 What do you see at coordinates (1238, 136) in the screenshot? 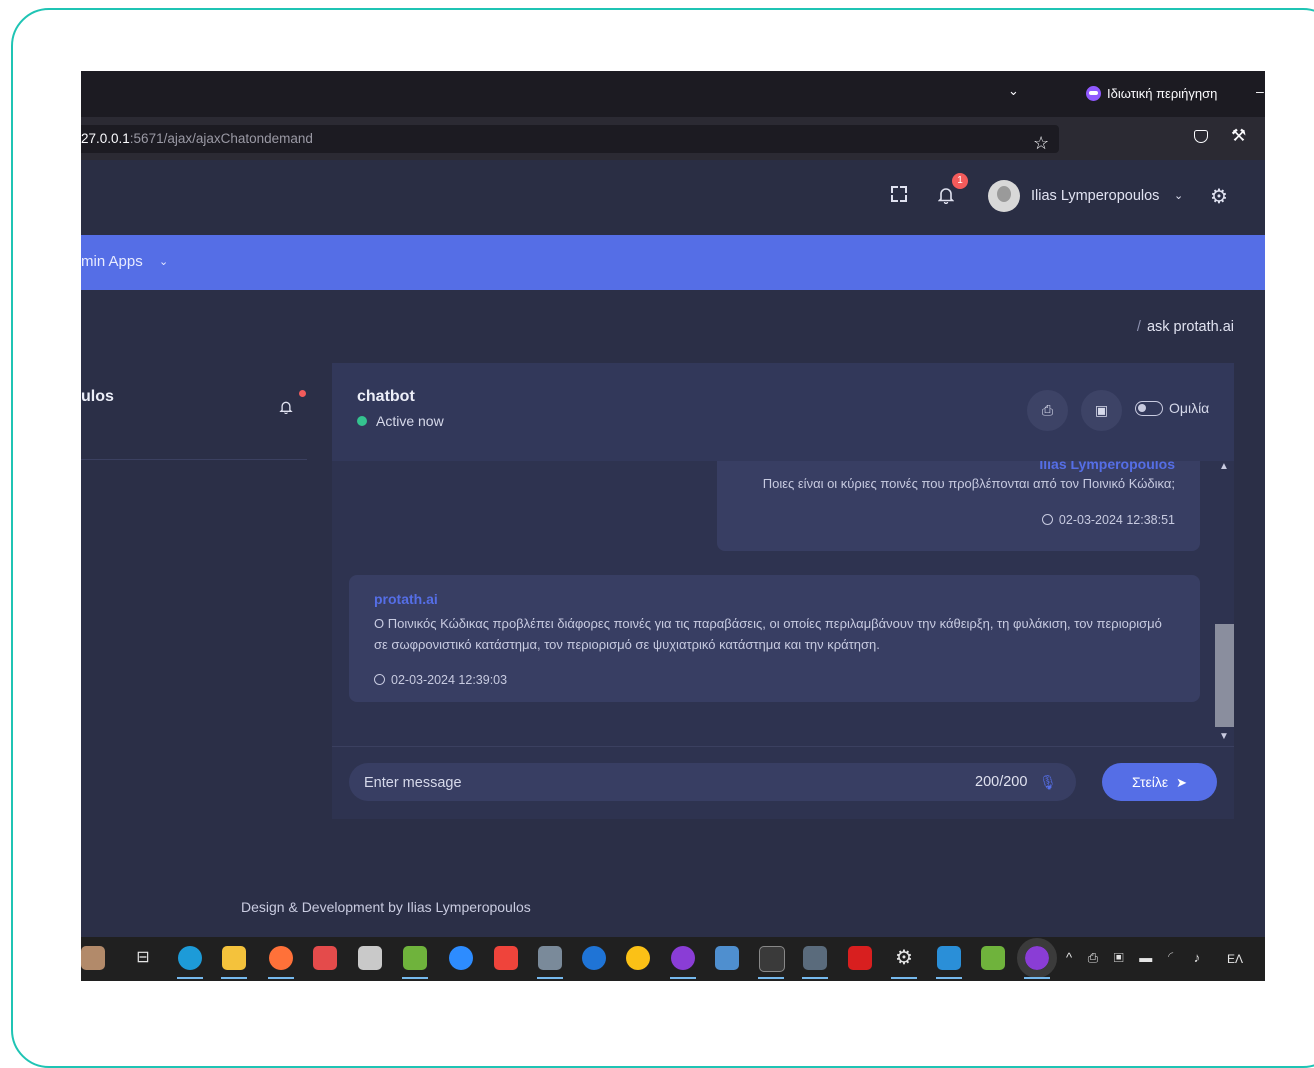
I see `wrench-icon: ⚒` at bounding box center [1238, 136].